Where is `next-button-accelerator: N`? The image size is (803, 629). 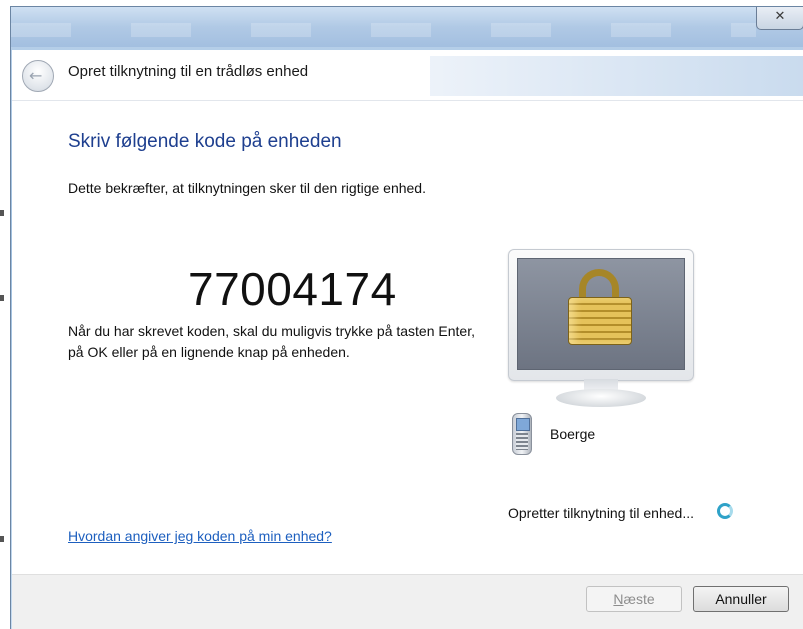
next-button-accelerator: N is located at coordinates (618, 599).